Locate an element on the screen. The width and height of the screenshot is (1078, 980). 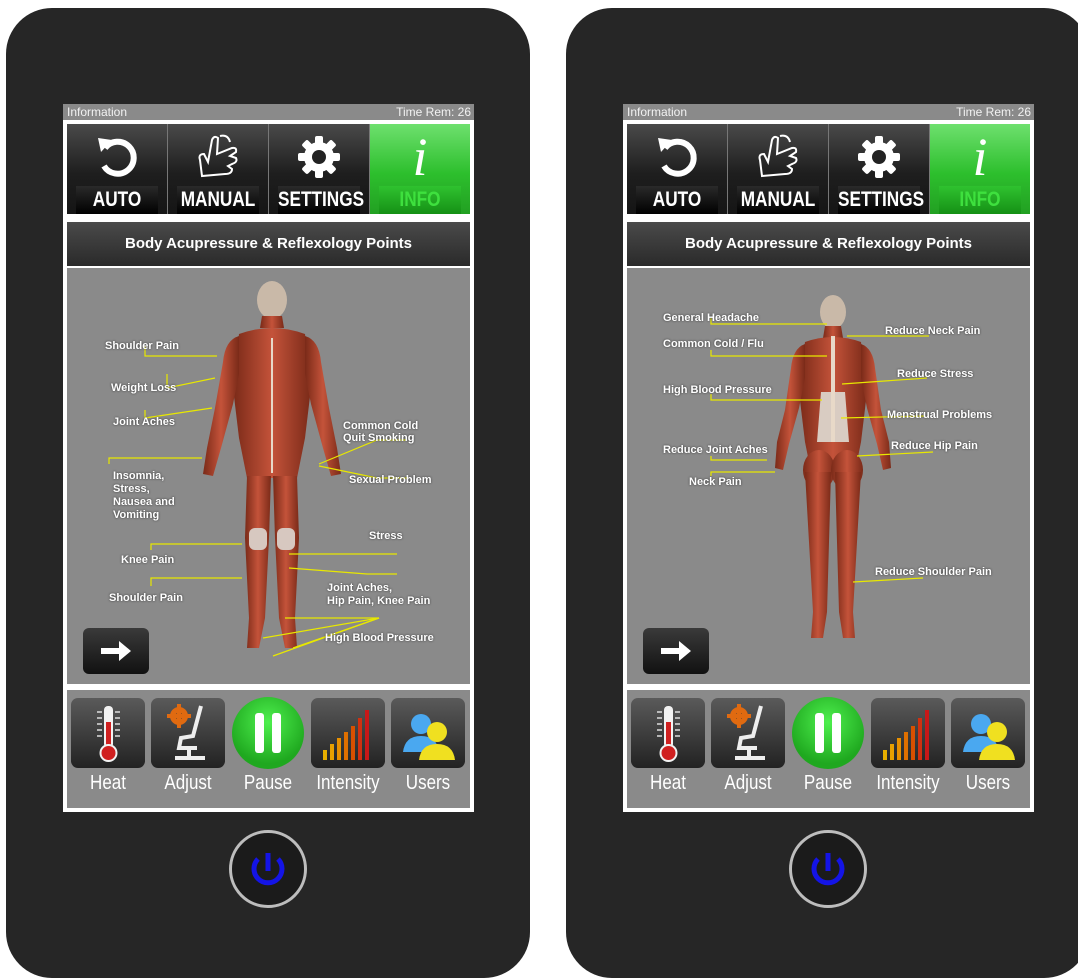
point-label: Neck Pain is located at coordinates (715, 482).